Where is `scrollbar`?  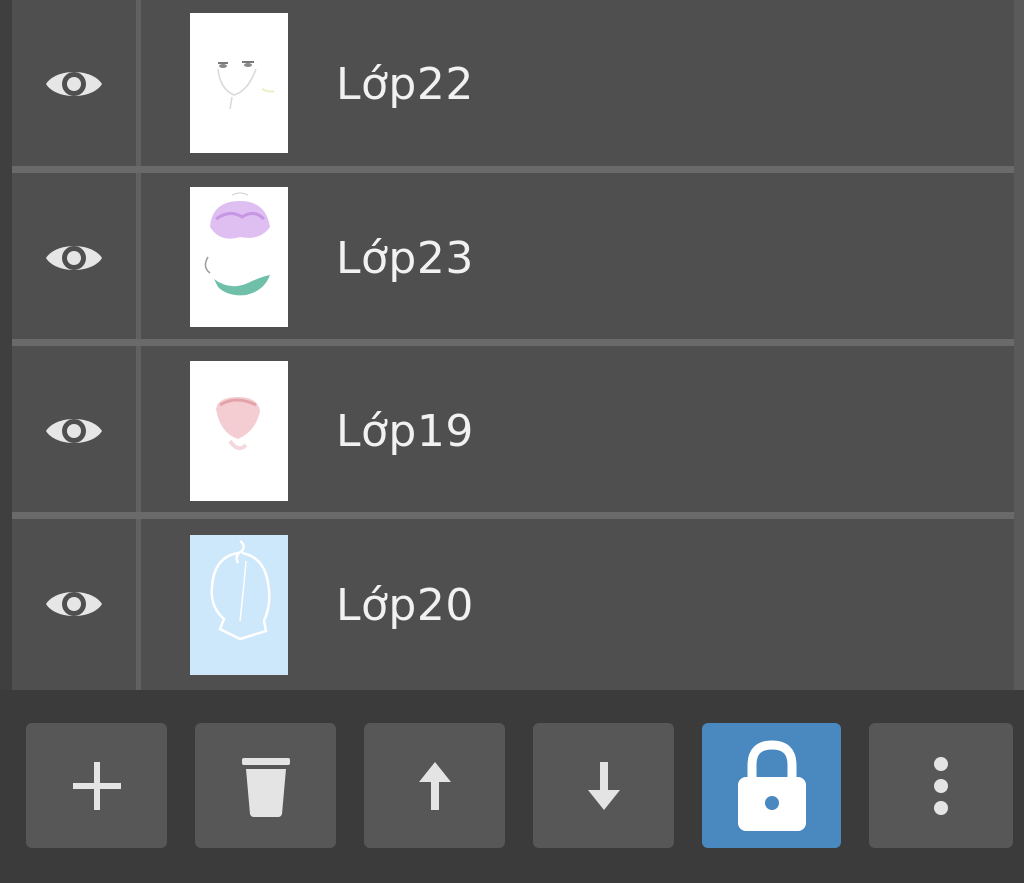
scrollbar is located at coordinates (1019, 345).